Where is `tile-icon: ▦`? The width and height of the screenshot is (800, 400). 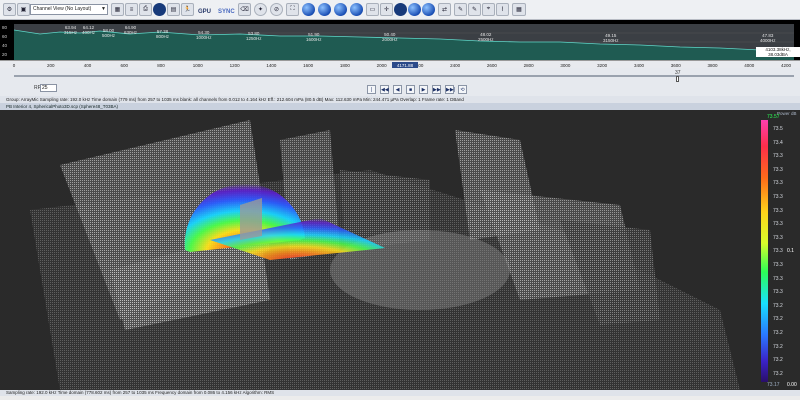 tile-icon: ▦ is located at coordinates (117, 9).